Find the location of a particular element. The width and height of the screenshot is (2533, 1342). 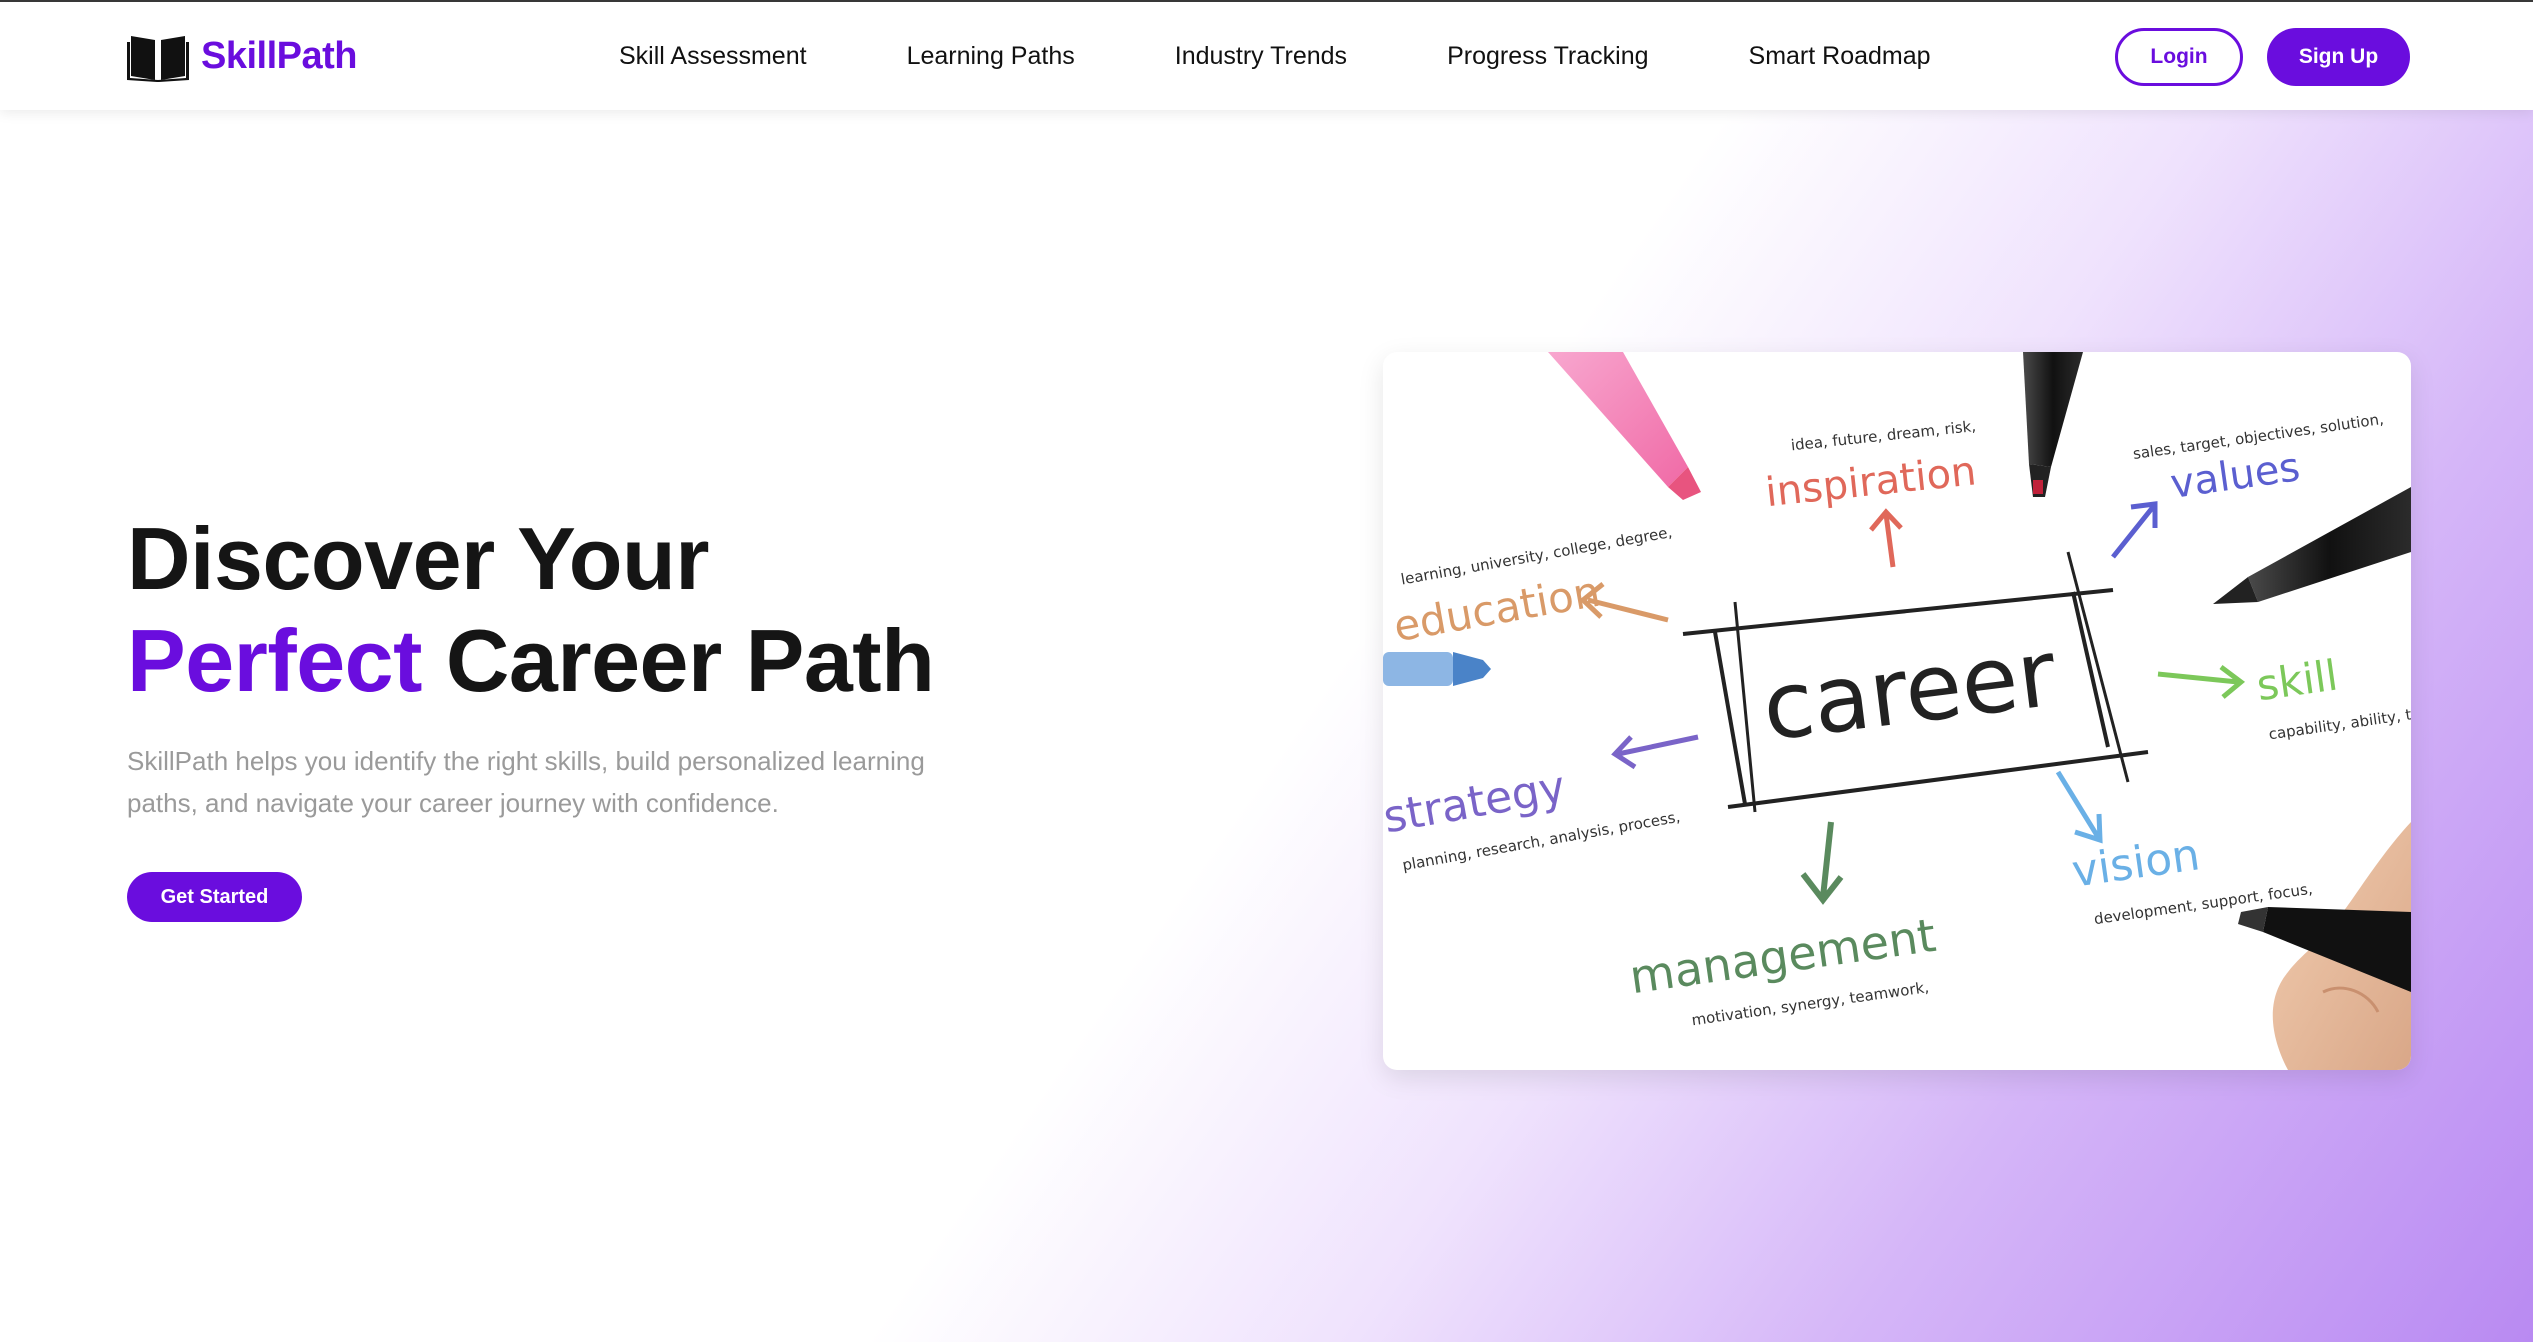

brand-logo-link: SkillPath is located at coordinates (242, 56).